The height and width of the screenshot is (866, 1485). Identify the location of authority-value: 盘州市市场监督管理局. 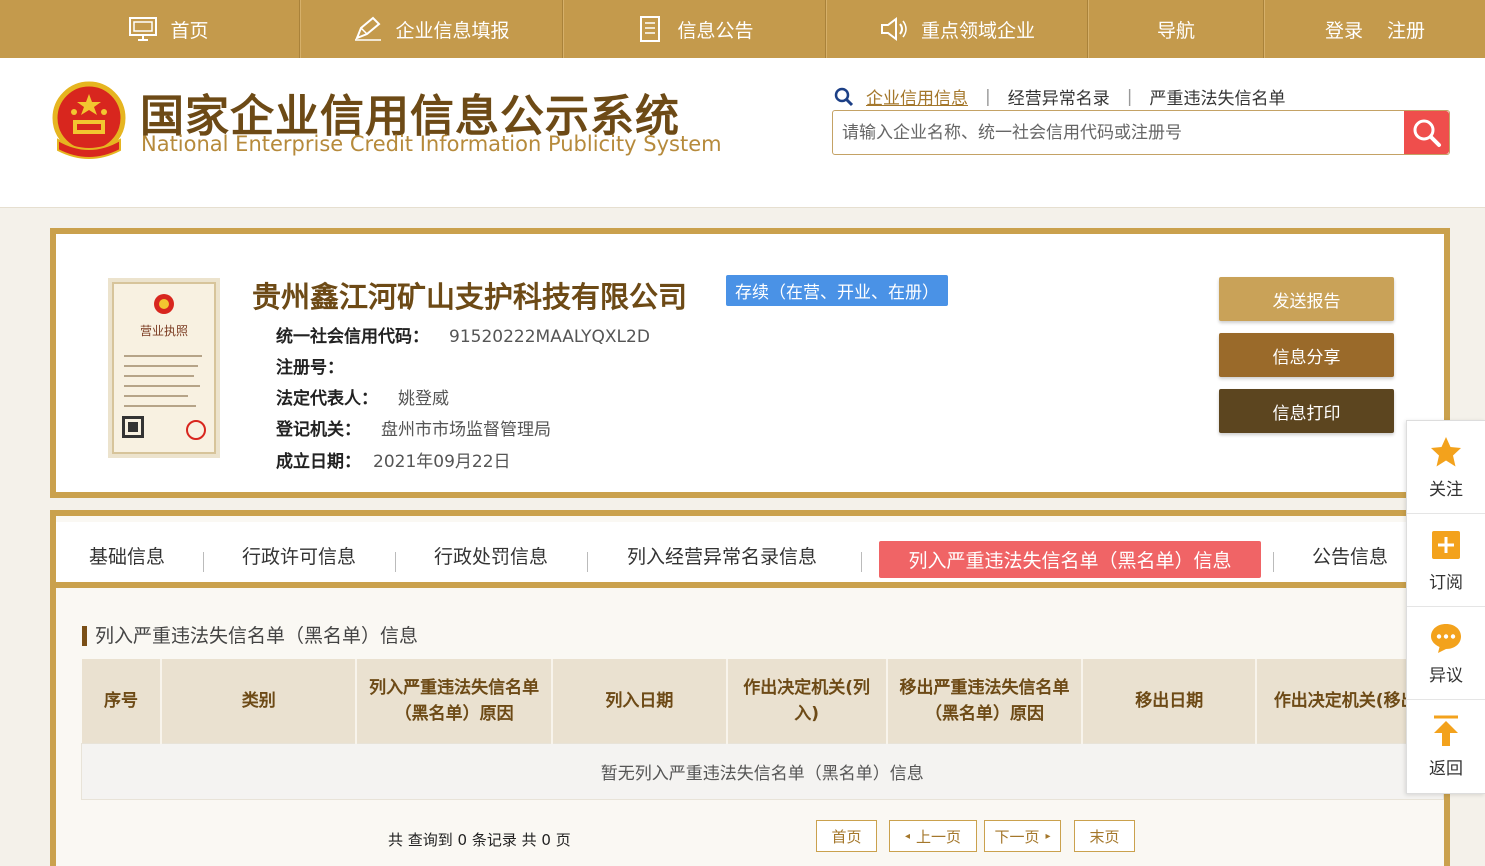
(466, 430).